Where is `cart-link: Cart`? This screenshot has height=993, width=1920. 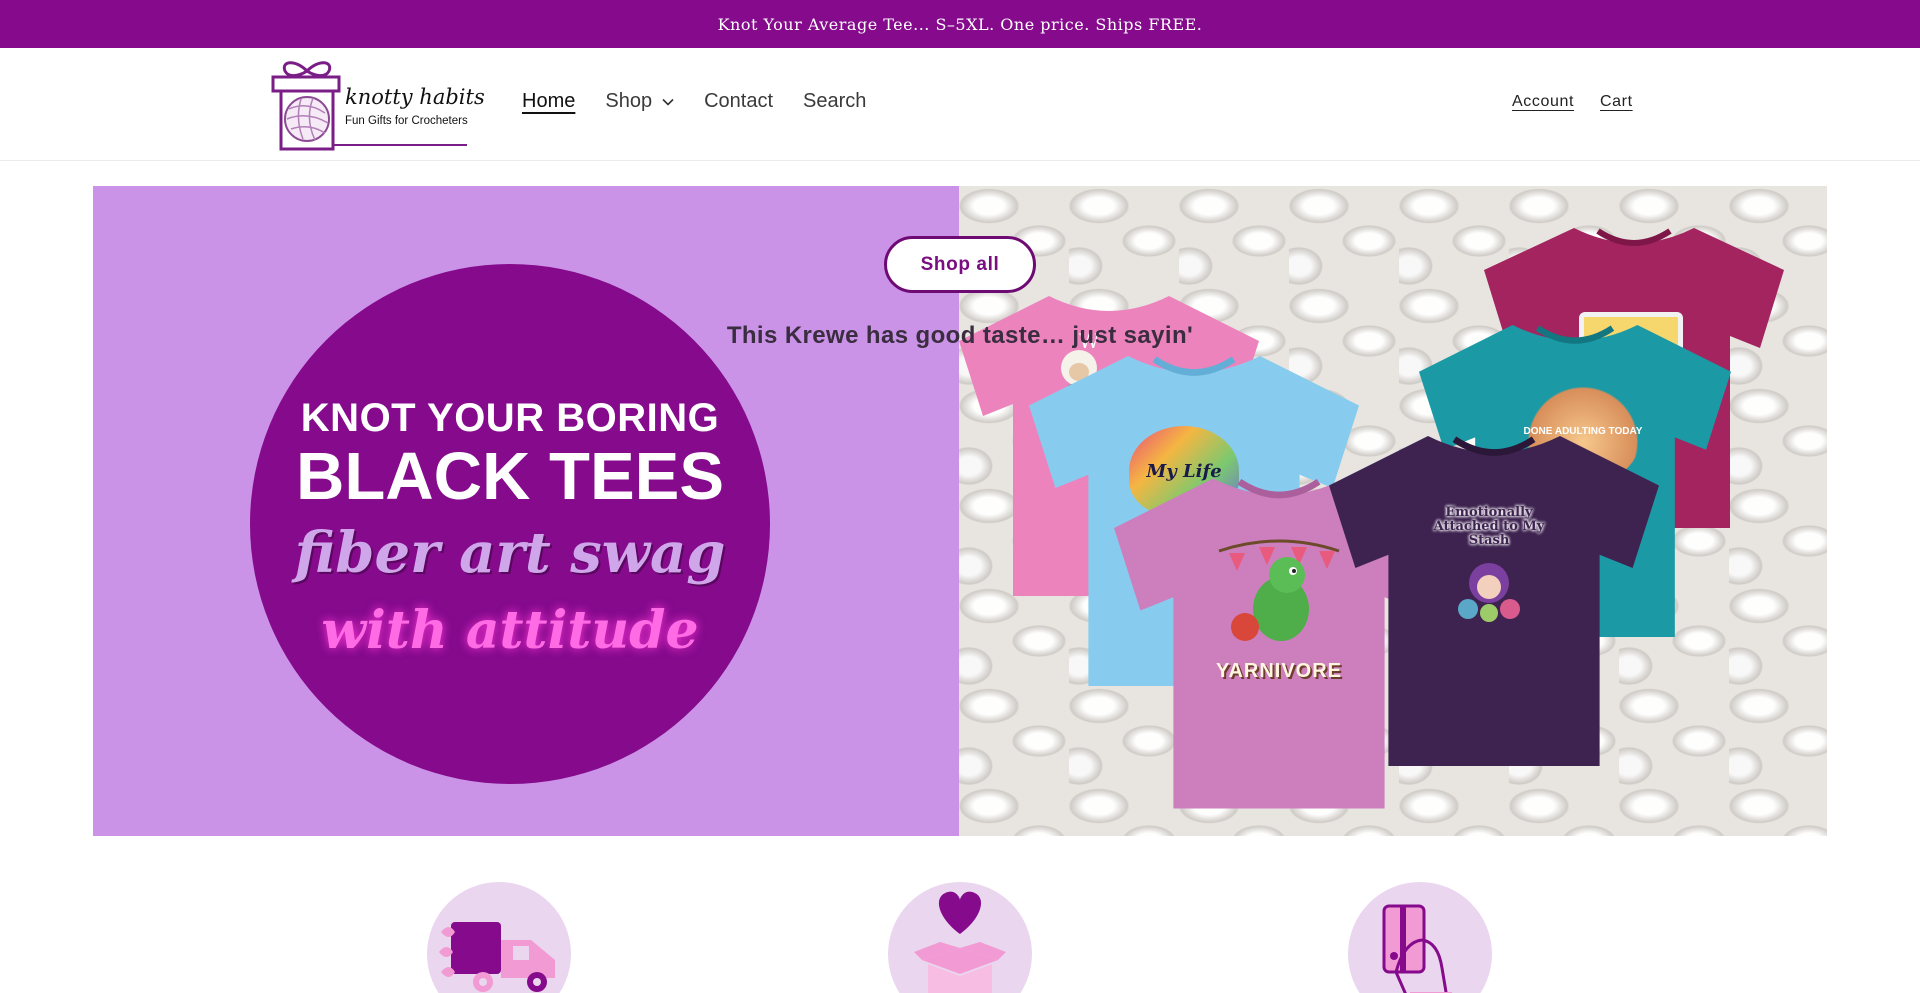
cart-link: Cart is located at coordinates (1616, 102).